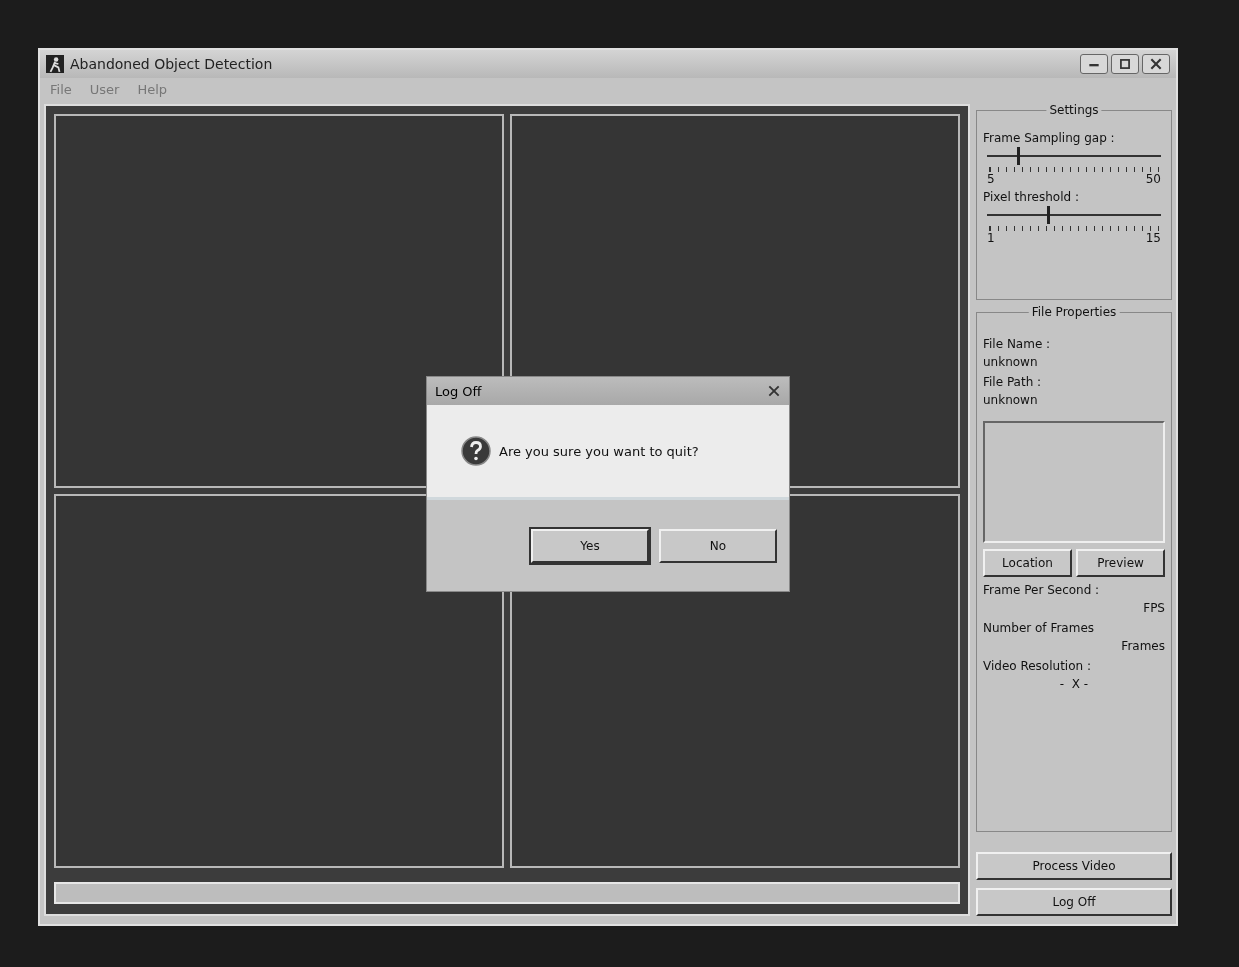 This screenshot has height=967, width=1239. Describe the element at coordinates (1074, 312) in the screenshot. I see `group-title: File Properties` at that location.